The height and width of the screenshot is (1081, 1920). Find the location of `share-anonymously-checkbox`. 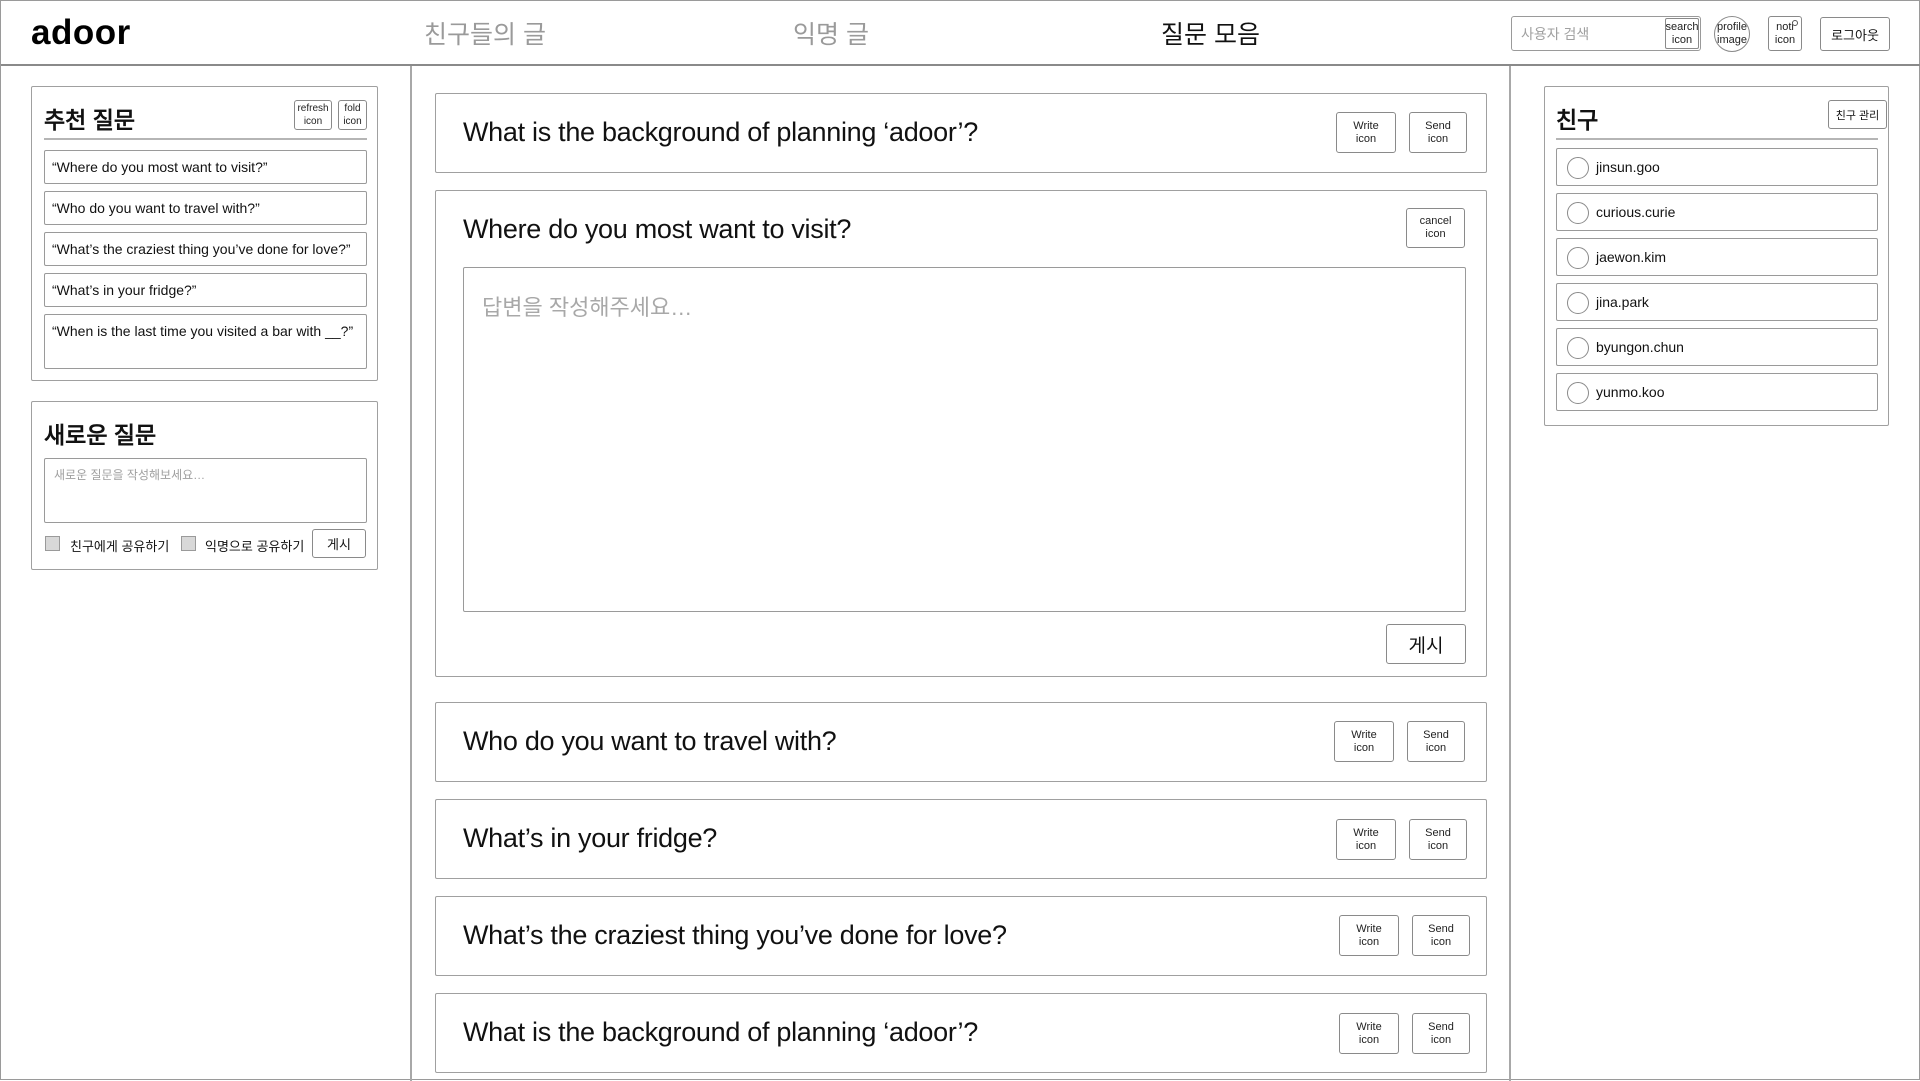

share-anonymously-checkbox is located at coordinates (188, 543).